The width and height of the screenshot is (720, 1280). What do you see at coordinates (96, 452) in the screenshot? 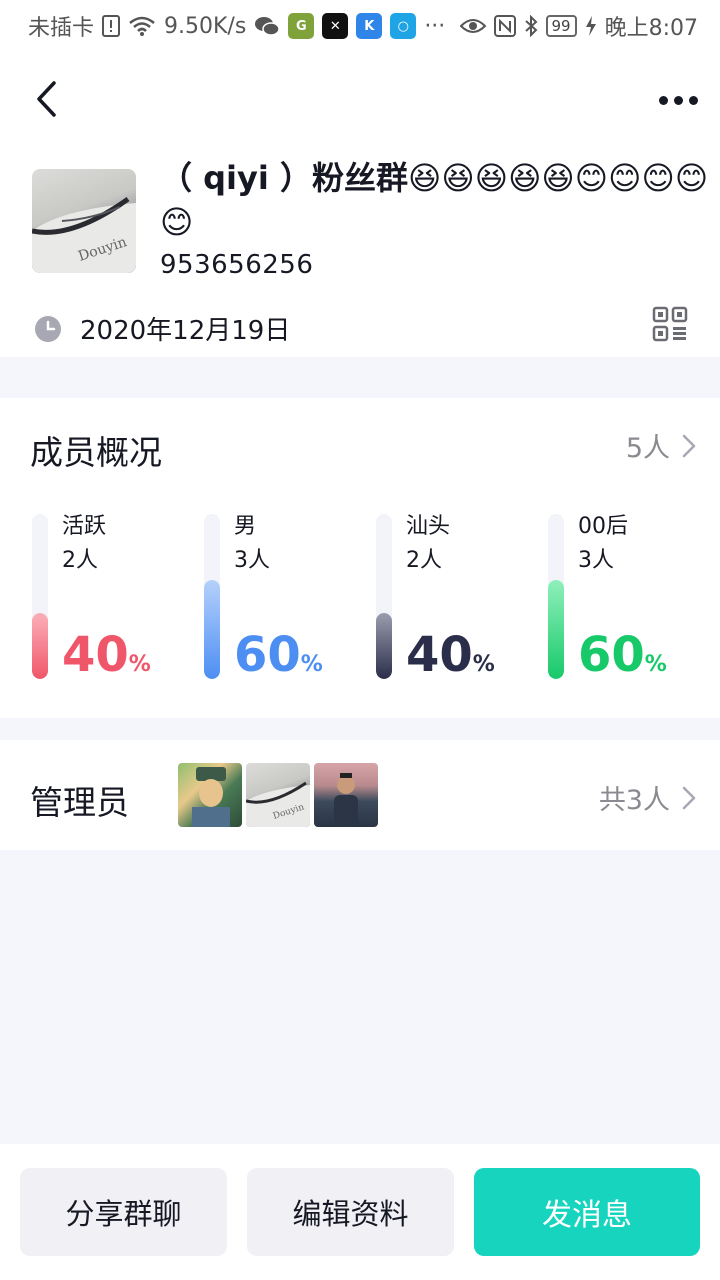
I see `members-title: 成员概况` at bounding box center [96, 452].